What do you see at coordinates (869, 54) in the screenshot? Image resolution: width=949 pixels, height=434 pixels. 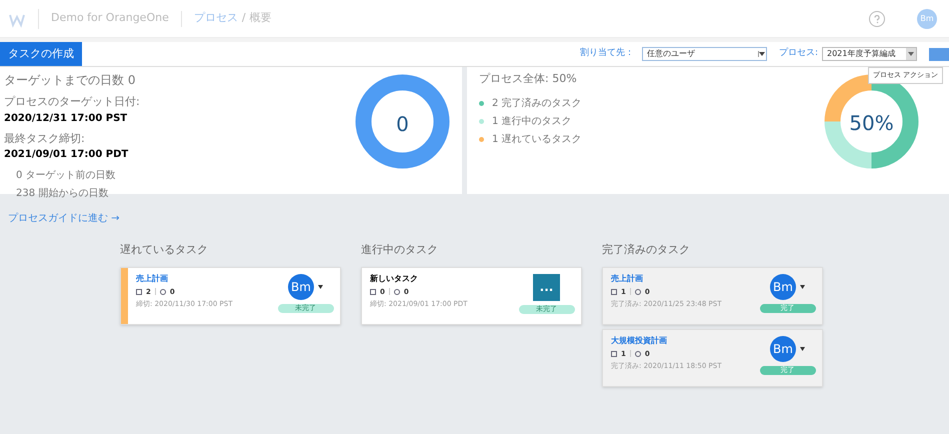 I see `process-dropdown: 2021年度予算編成` at bounding box center [869, 54].